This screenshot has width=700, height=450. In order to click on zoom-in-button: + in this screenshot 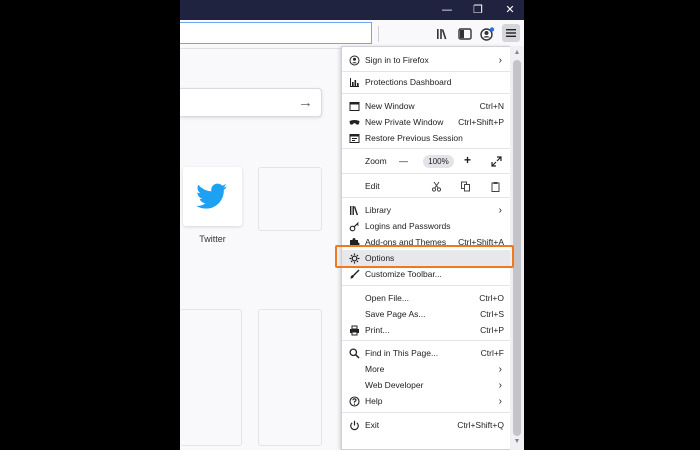, I will do `click(467, 160)`.